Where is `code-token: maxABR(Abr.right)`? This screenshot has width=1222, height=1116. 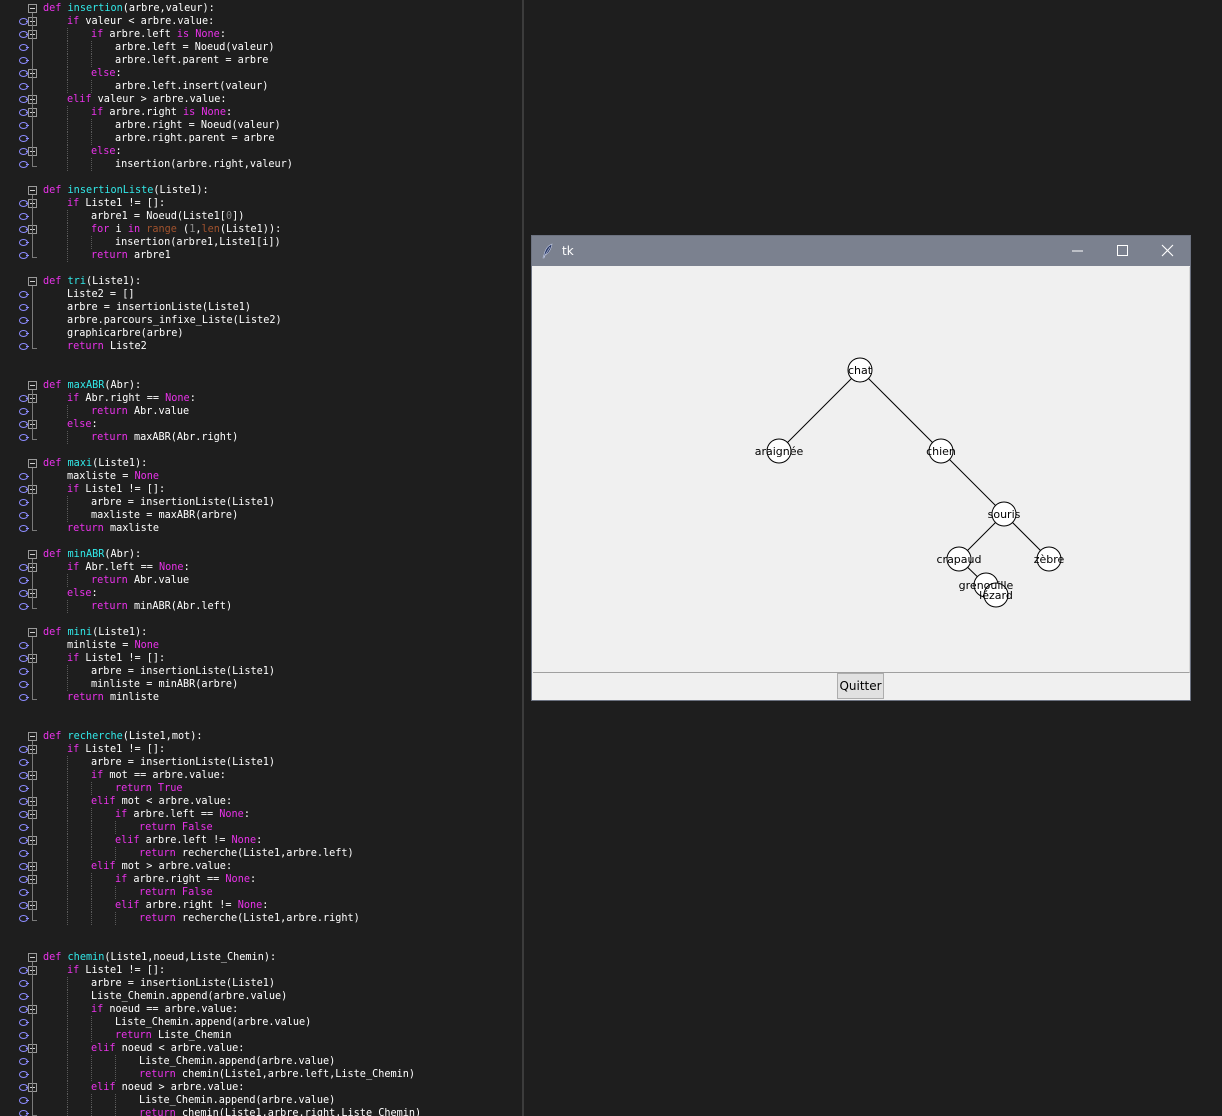
code-token: maxABR(Abr.right) is located at coordinates (186, 437).